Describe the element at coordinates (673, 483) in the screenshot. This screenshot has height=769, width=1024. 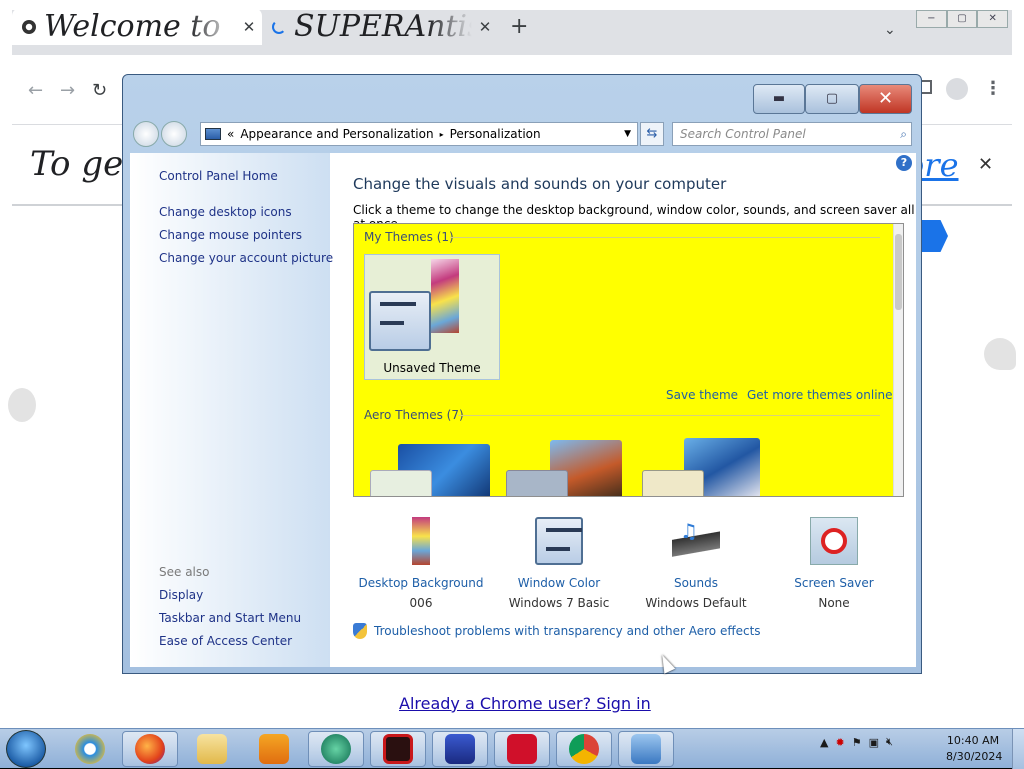
I see `characters-theme-window-icon` at that location.